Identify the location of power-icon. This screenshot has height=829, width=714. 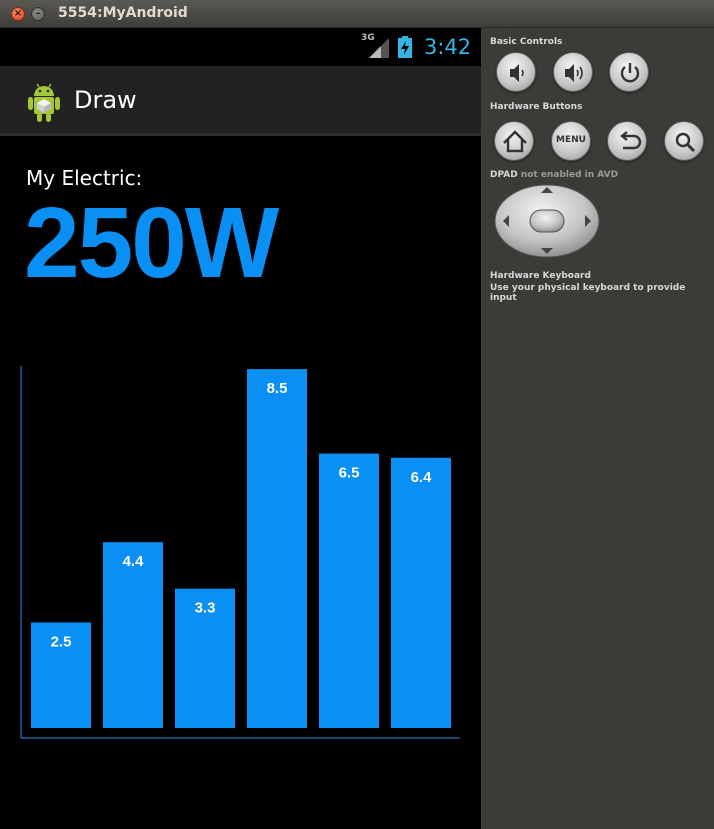
(630, 73).